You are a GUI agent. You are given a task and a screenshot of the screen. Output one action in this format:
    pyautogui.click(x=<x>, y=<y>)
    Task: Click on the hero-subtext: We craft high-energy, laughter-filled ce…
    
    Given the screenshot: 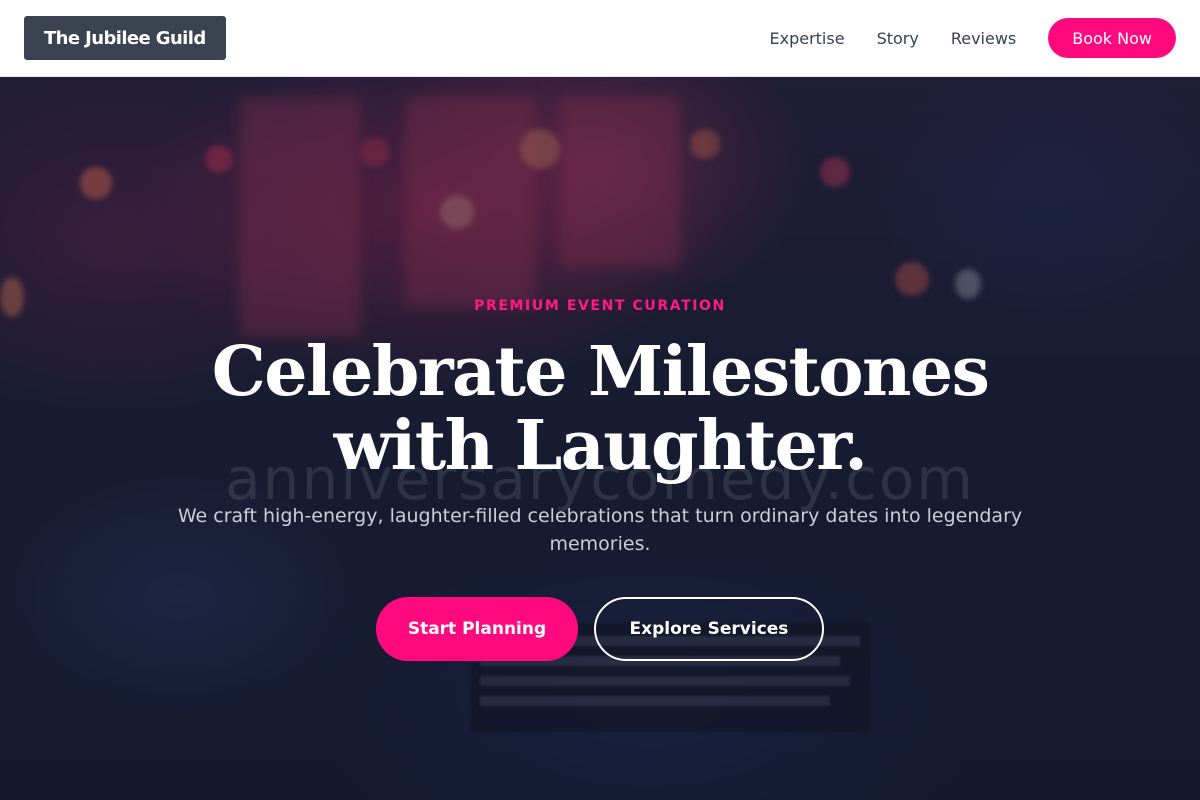 What is the action you would take?
    pyautogui.click(x=600, y=530)
    